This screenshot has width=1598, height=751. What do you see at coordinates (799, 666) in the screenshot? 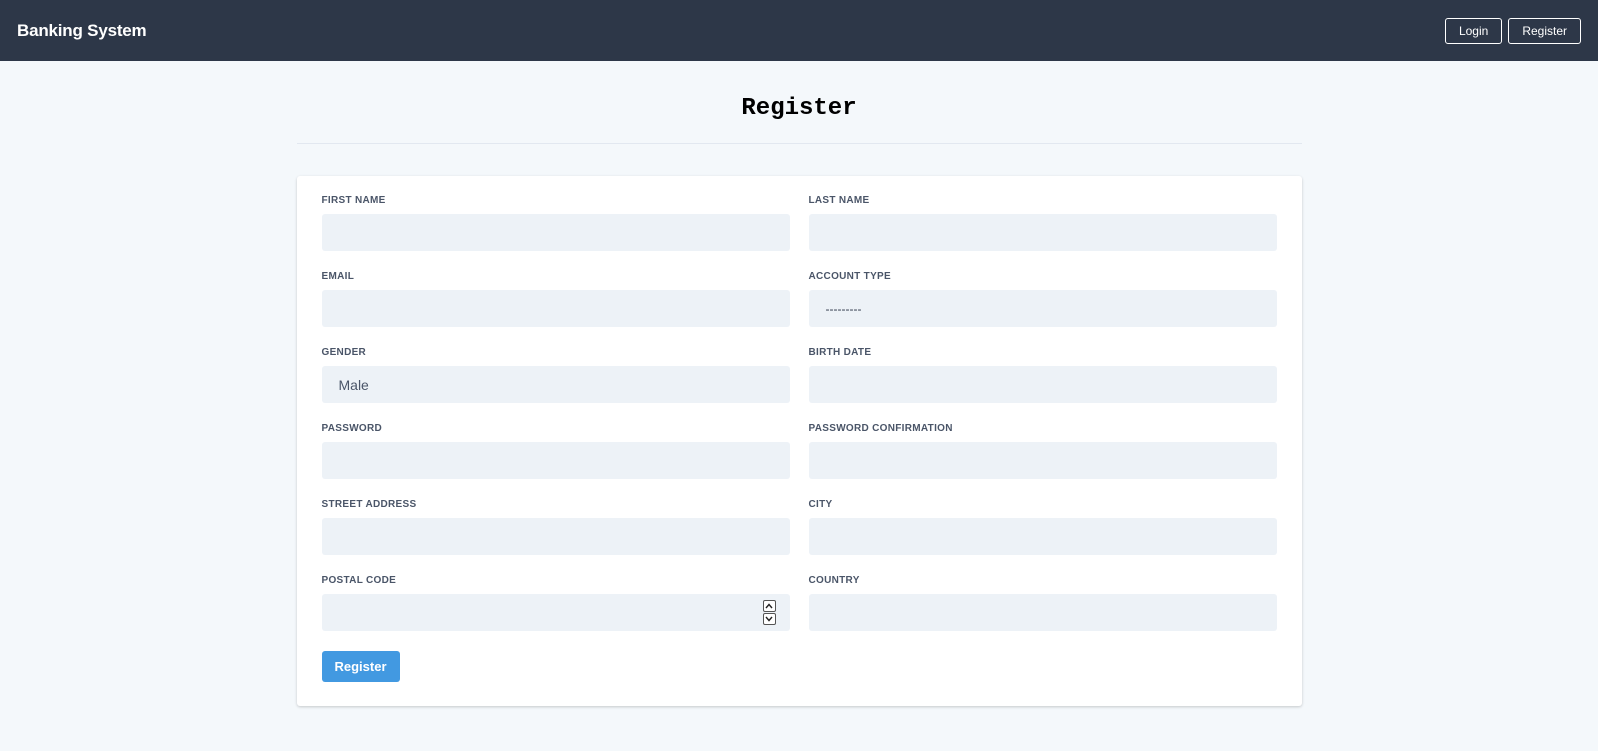
I see `submit-row: Register` at bounding box center [799, 666].